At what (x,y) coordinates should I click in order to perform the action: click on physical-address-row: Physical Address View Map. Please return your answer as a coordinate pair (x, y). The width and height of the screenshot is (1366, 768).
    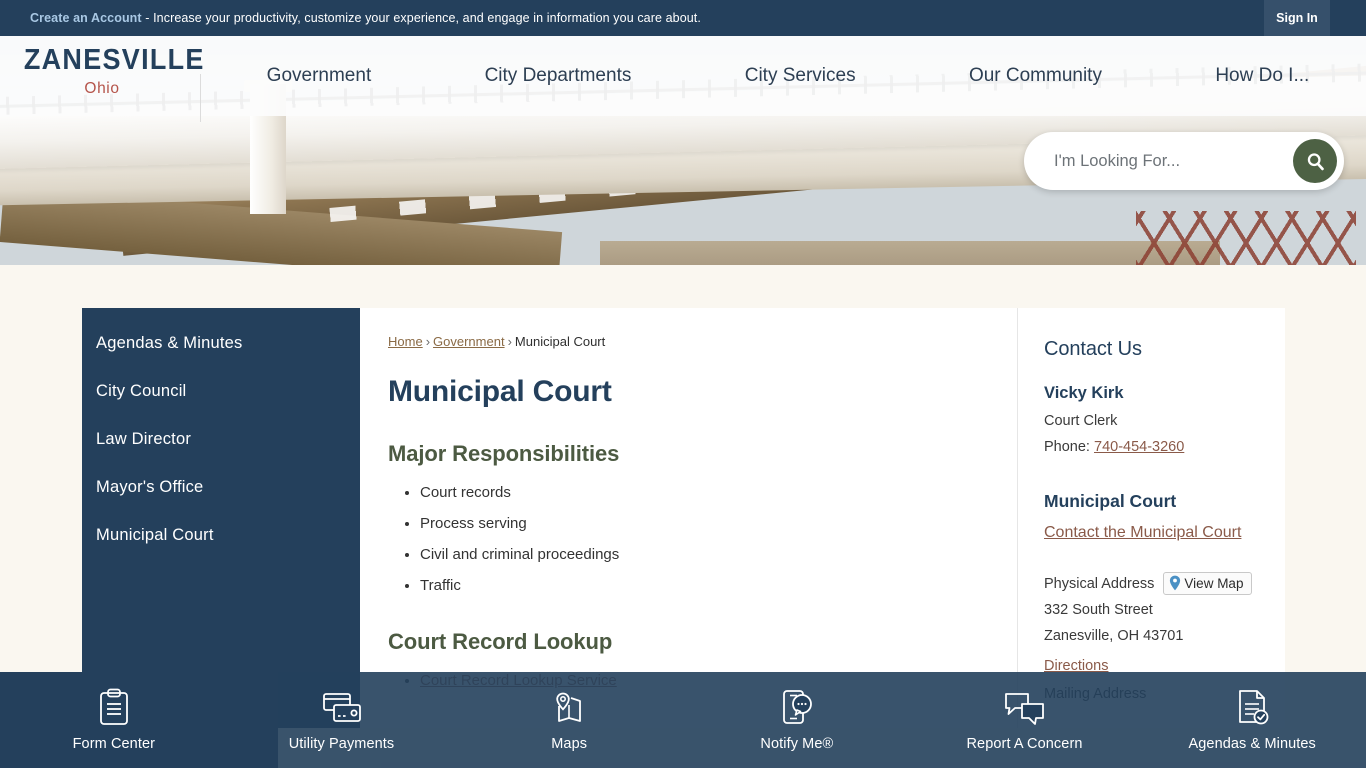
    Looking at the image, I should click on (1152, 583).